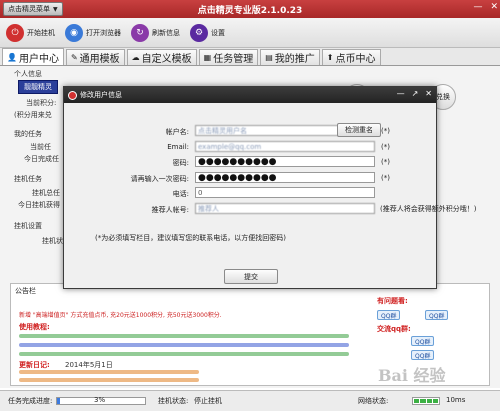 The image size is (500, 411). I want to click on email-field: example@qq.com, so click(285, 146).